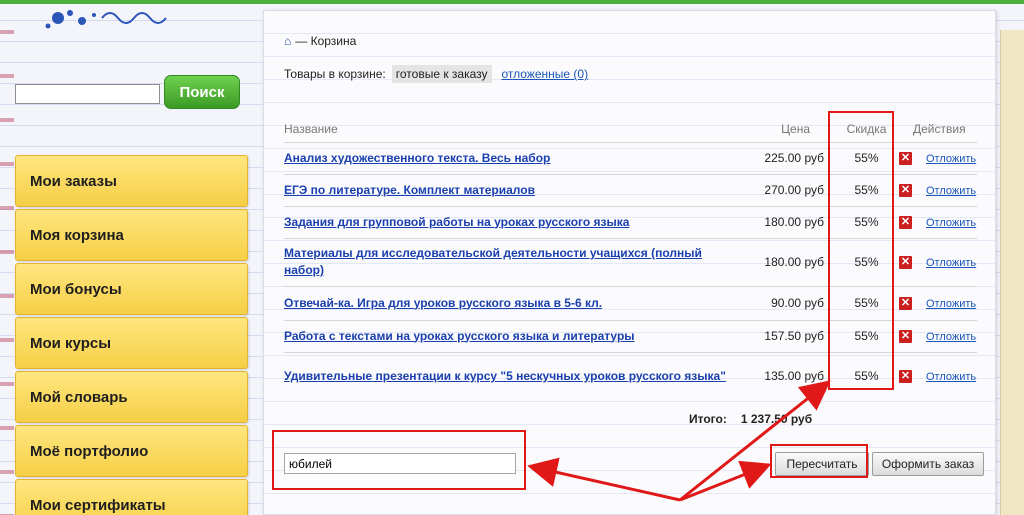 Image resolution: width=1024 pixels, height=515 pixels. What do you see at coordinates (679, 441) in the screenshot?
I see `annotation-arrows` at bounding box center [679, 441].